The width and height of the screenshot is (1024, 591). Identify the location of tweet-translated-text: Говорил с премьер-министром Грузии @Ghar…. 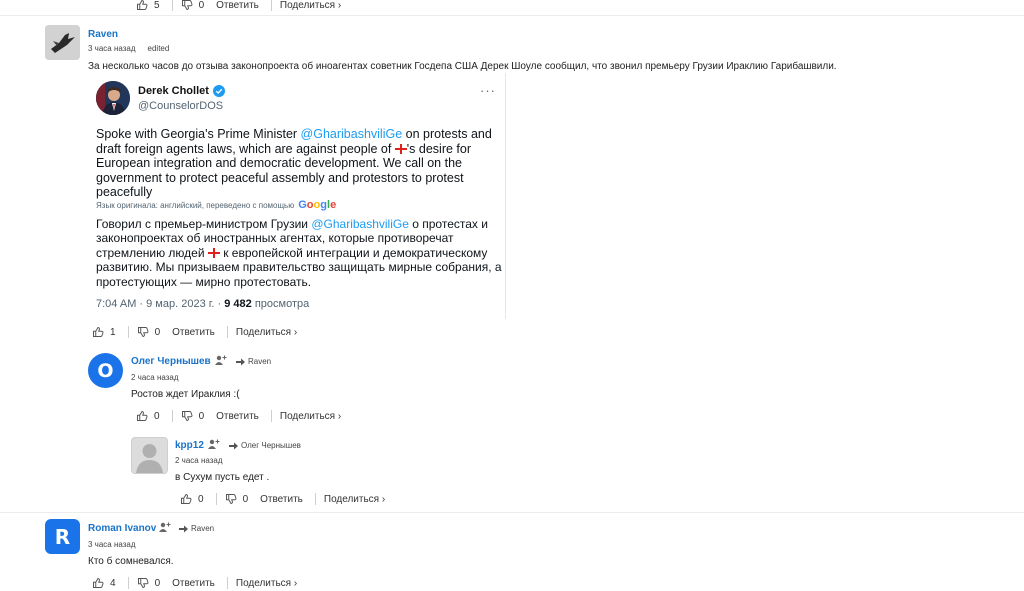
(301, 253).